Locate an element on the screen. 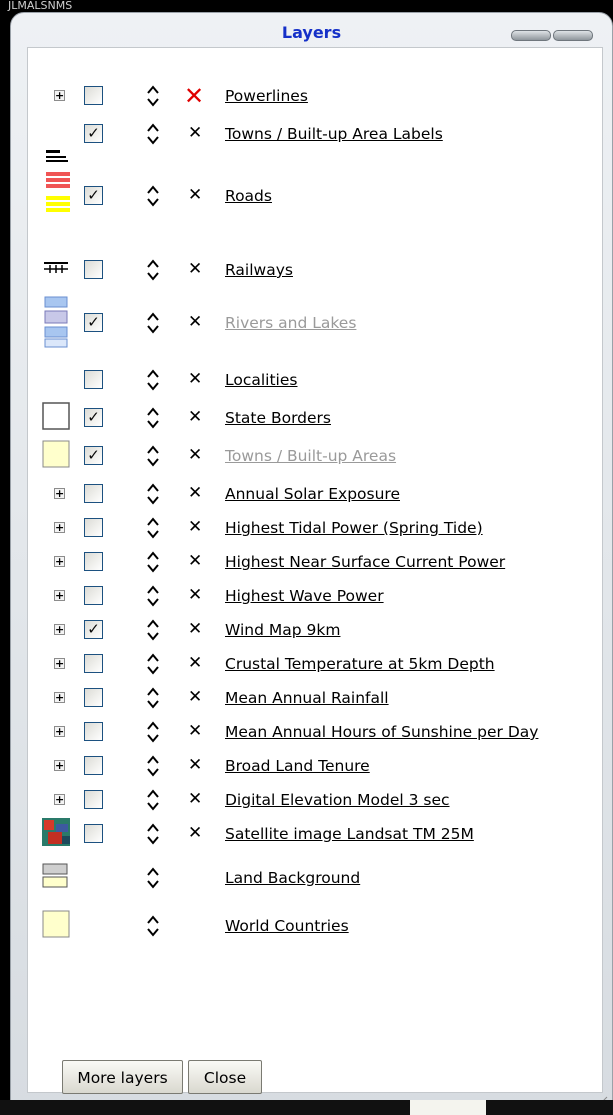 This screenshot has width=613, height=1115. layer-label: Rivers and Lakes is located at coordinates (290, 323).